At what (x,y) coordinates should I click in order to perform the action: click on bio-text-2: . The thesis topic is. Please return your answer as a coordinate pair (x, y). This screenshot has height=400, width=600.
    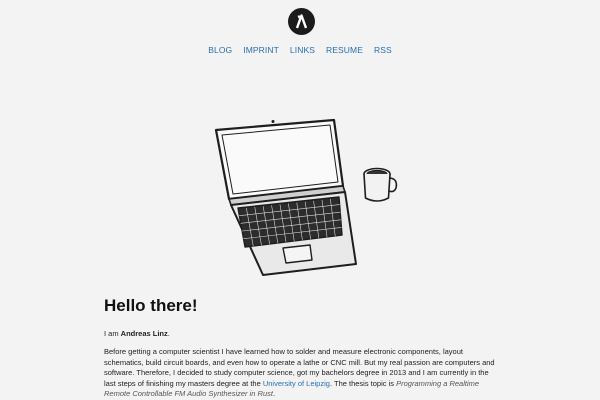
    Looking at the image, I should click on (363, 383).